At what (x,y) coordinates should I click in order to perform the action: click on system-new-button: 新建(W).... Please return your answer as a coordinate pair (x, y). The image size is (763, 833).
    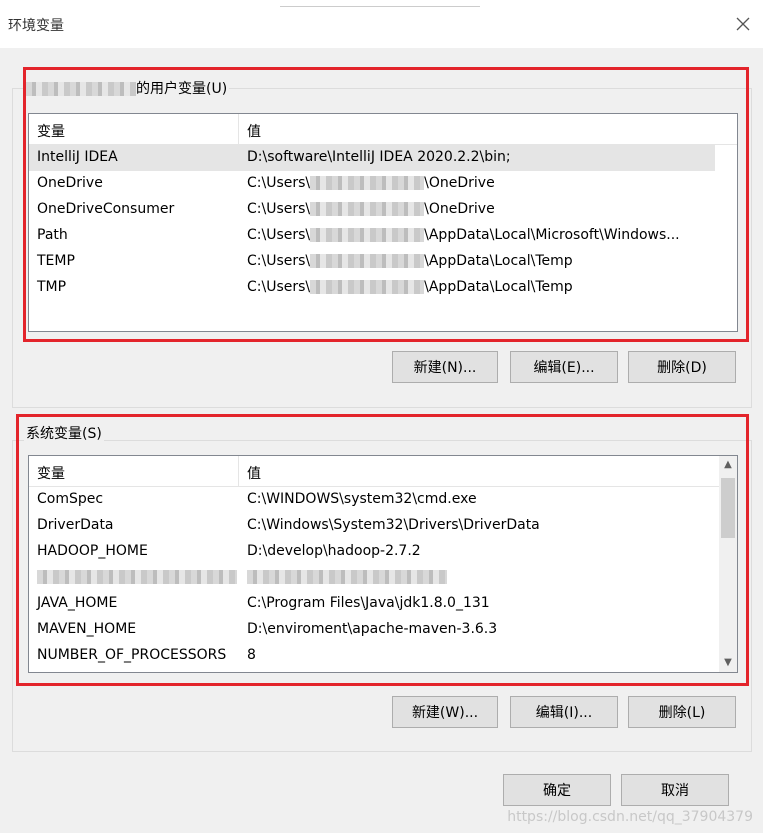
    Looking at the image, I should click on (445, 712).